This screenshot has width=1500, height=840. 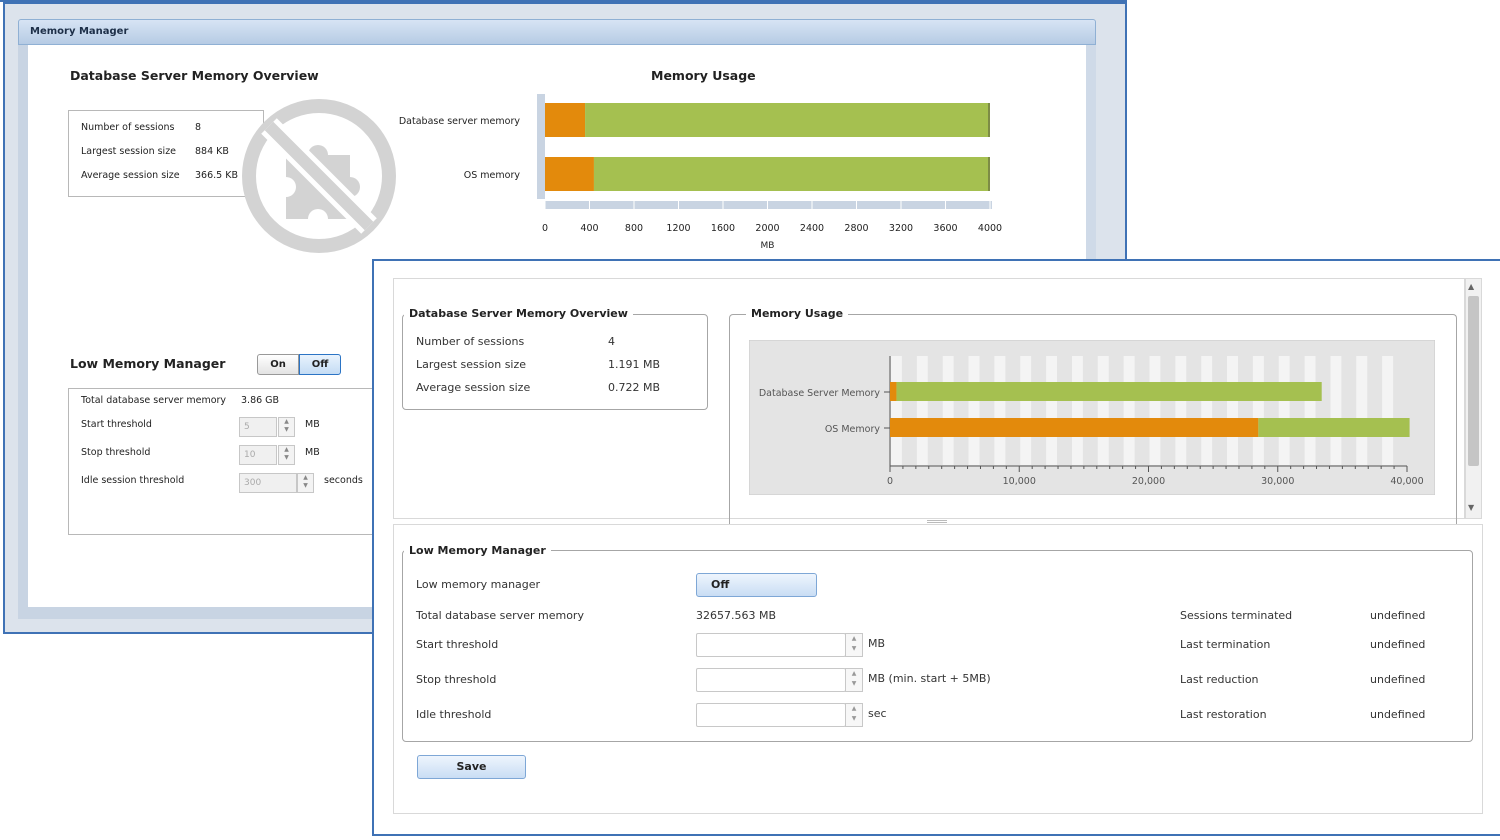 I want to click on start-threshold-label: Start threshold, so click(x=457, y=644).